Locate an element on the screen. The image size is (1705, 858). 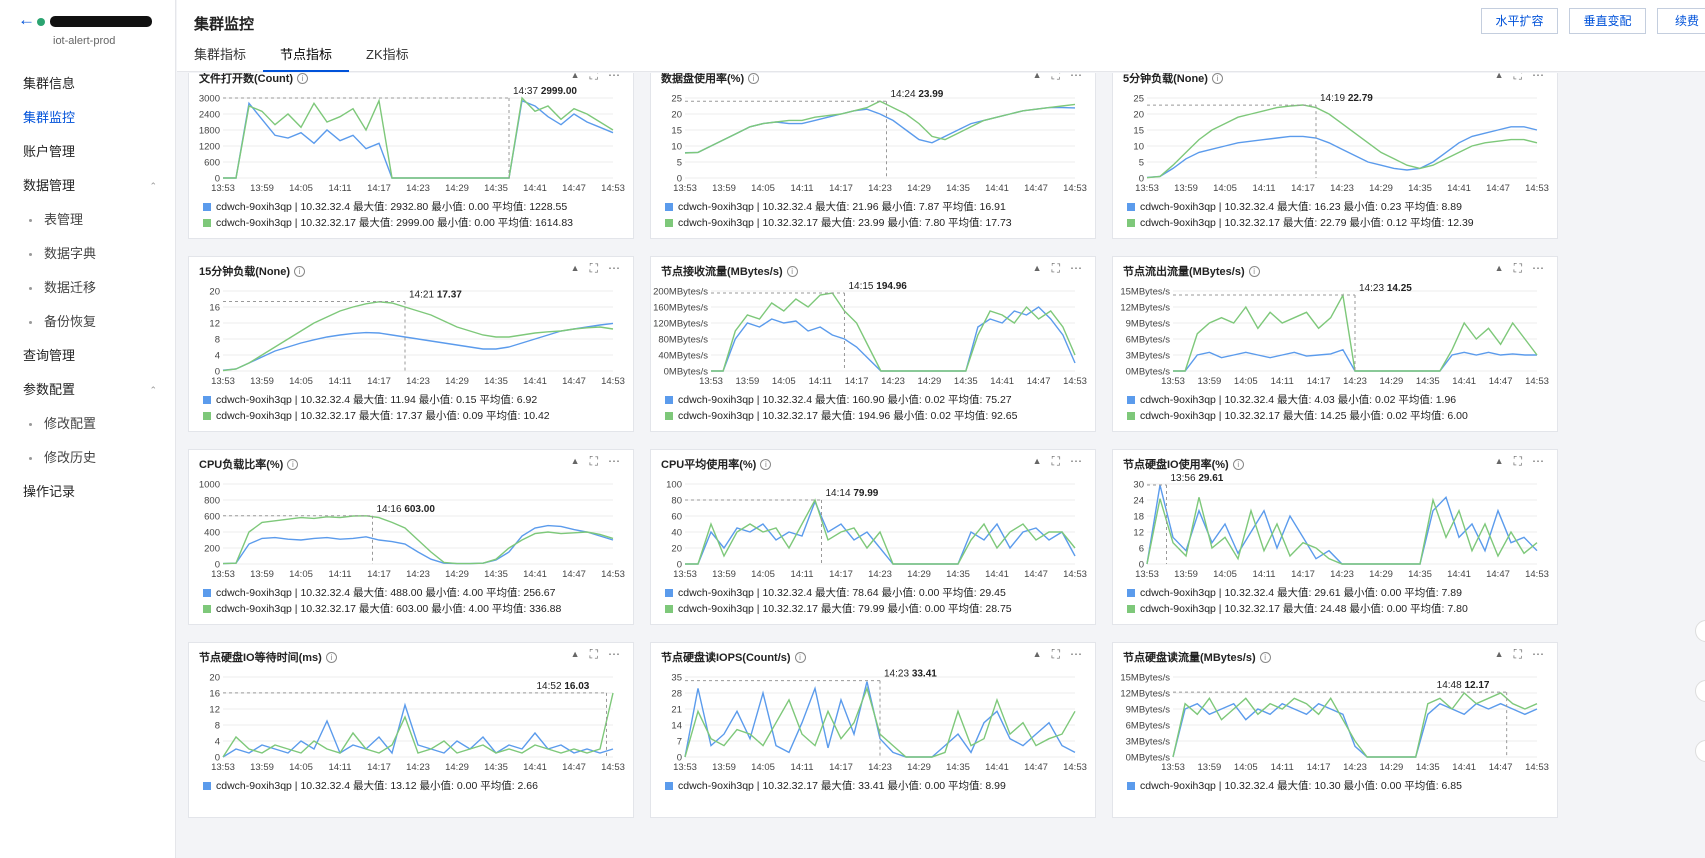
tab-node-metrics: 节点指标 is located at coordinates (306, 59).